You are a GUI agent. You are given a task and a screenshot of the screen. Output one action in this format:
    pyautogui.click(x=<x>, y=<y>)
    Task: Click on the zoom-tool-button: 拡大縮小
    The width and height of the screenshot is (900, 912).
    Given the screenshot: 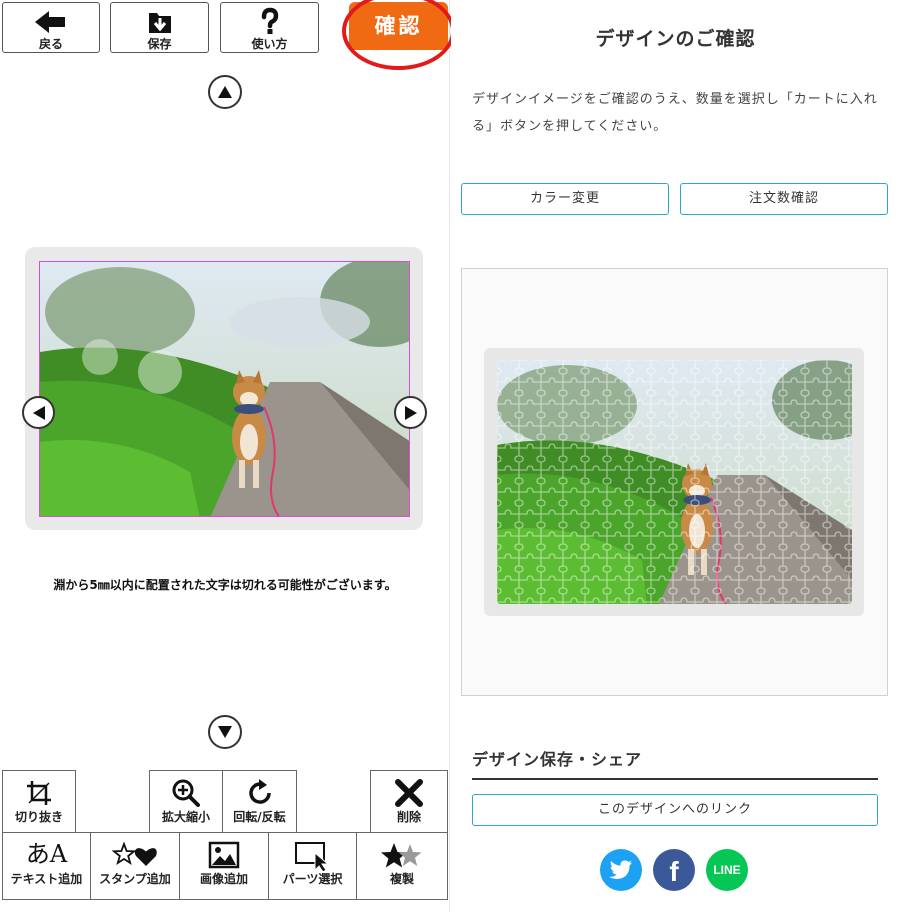 What is the action you would take?
    pyautogui.click(x=186, y=801)
    